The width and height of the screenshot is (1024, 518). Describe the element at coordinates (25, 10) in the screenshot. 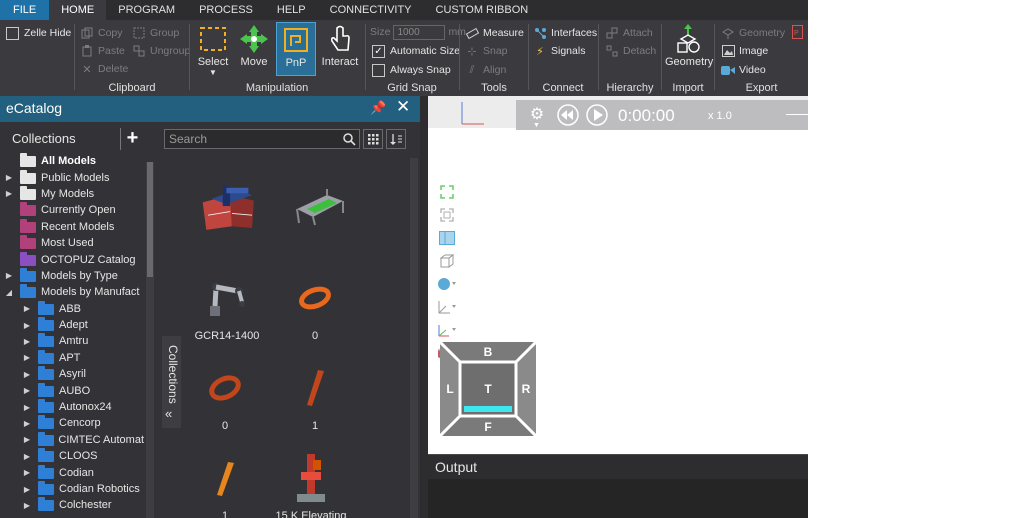

I see `menu-tab-file: FILE` at that location.